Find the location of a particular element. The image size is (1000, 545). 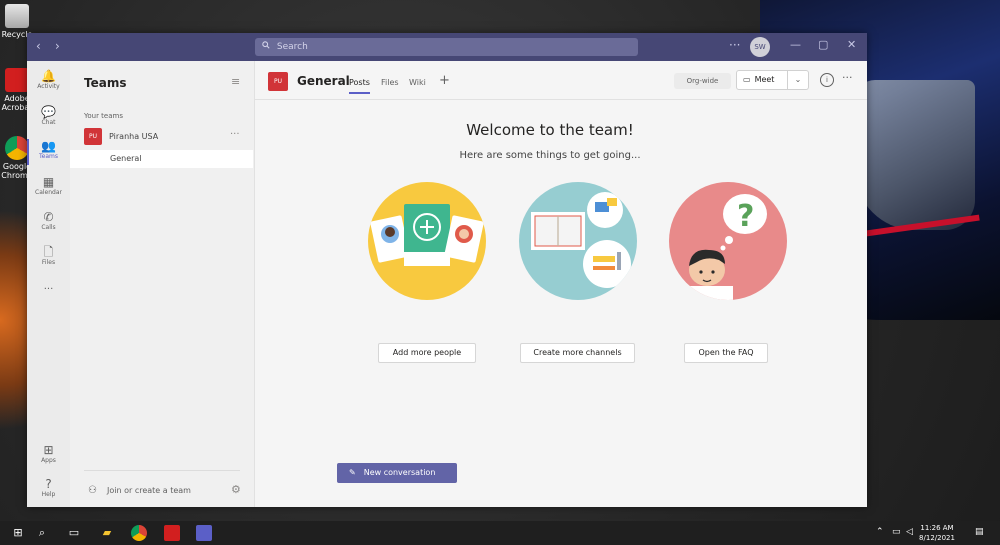

app-bar-chat: 💬 Chat is located at coordinates (48, 115).